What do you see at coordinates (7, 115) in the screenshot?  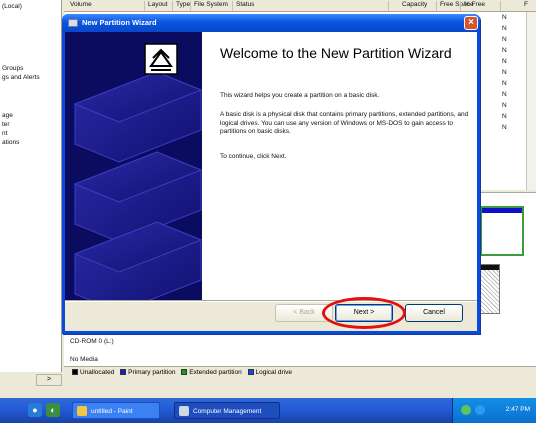 I see `tree-item: age` at bounding box center [7, 115].